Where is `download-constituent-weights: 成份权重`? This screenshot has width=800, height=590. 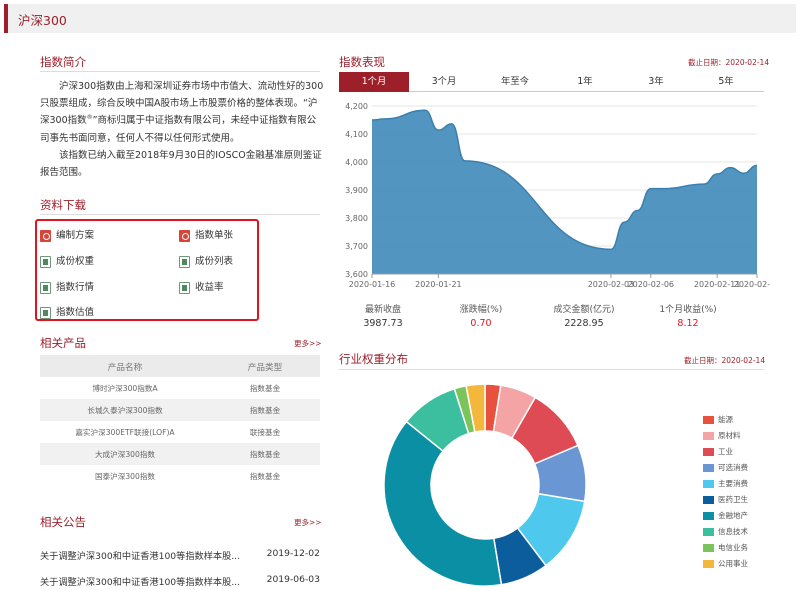 download-constituent-weights: 成份权重 is located at coordinates (67, 262).